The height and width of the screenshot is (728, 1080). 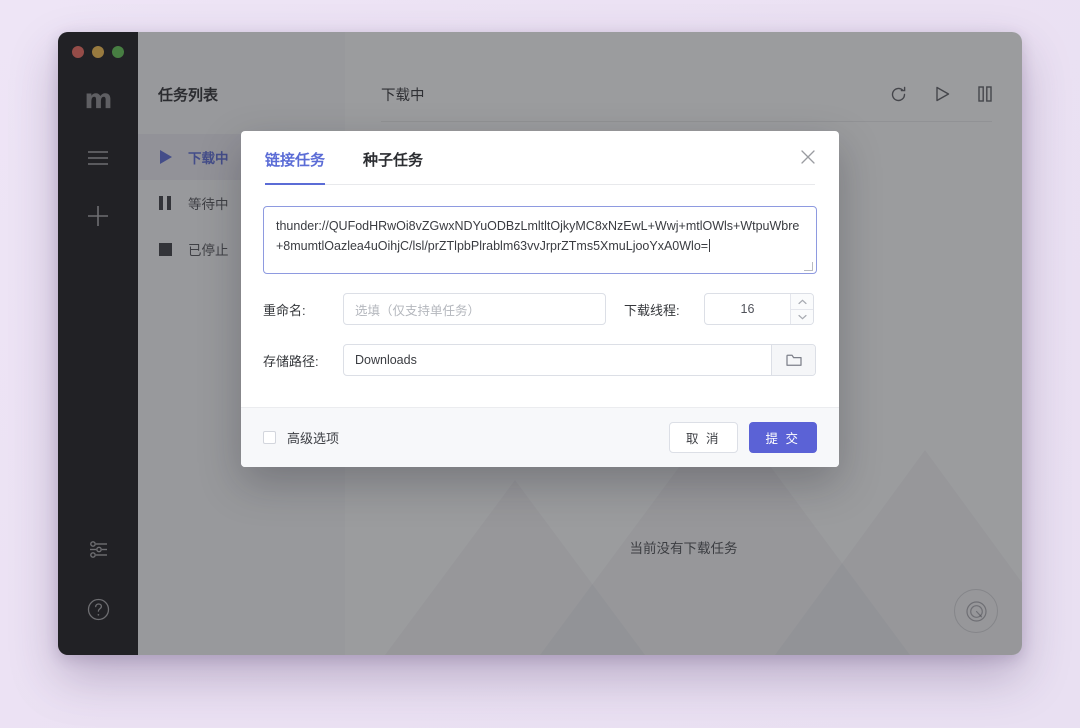 What do you see at coordinates (743, 437) in the screenshot?
I see `dialog-buttons: 取 消 提 交` at bounding box center [743, 437].